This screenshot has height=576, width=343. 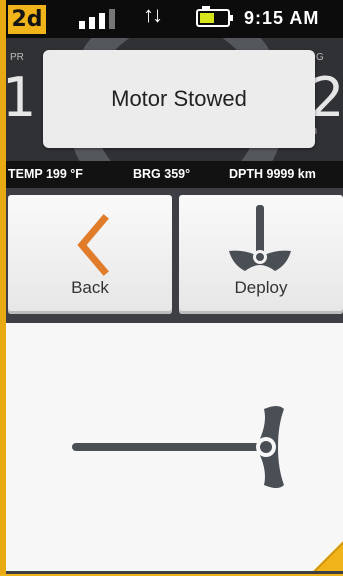 What do you see at coordinates (162, 174) in the screenshot?
I see `bearing-readout: BRG 359°` at bounding box center [162, 174].